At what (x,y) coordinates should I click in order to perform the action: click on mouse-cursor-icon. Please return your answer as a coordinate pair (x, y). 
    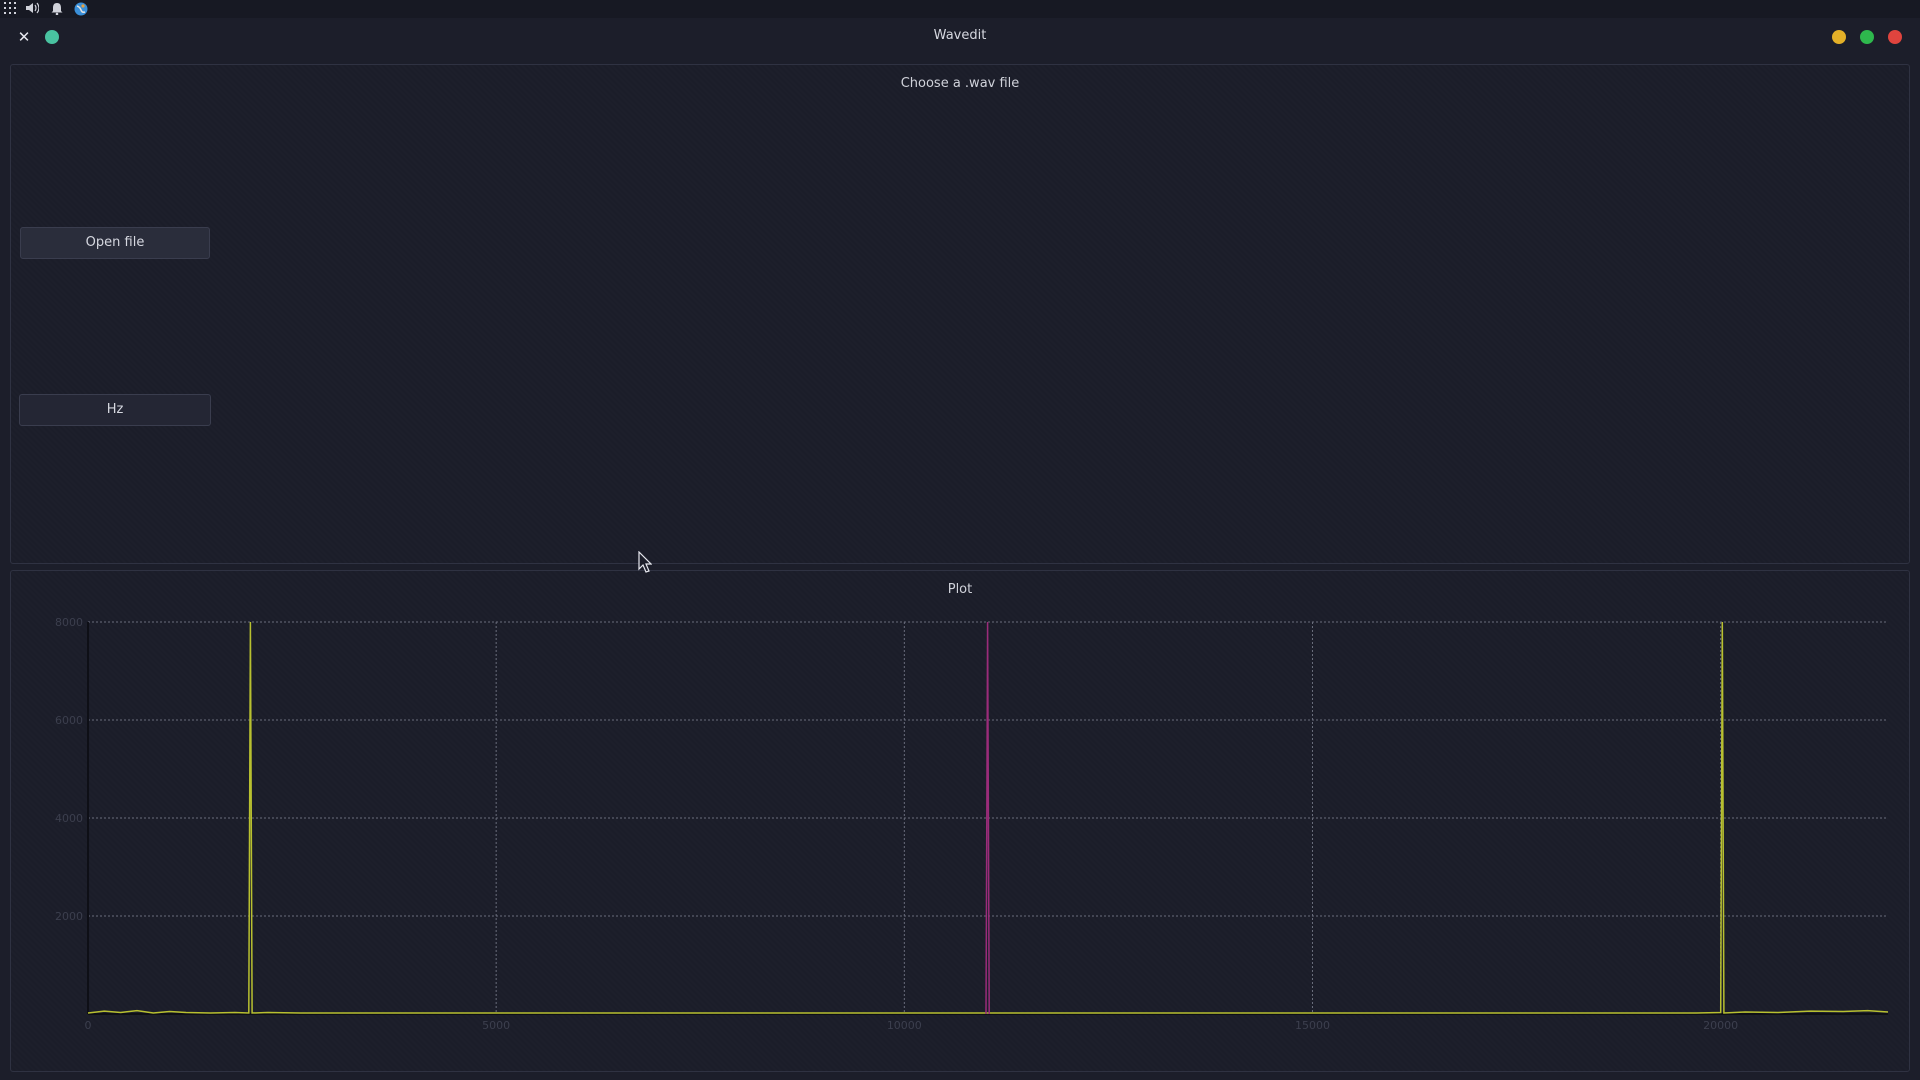
    Looking at the image, I should click on (645, 563).